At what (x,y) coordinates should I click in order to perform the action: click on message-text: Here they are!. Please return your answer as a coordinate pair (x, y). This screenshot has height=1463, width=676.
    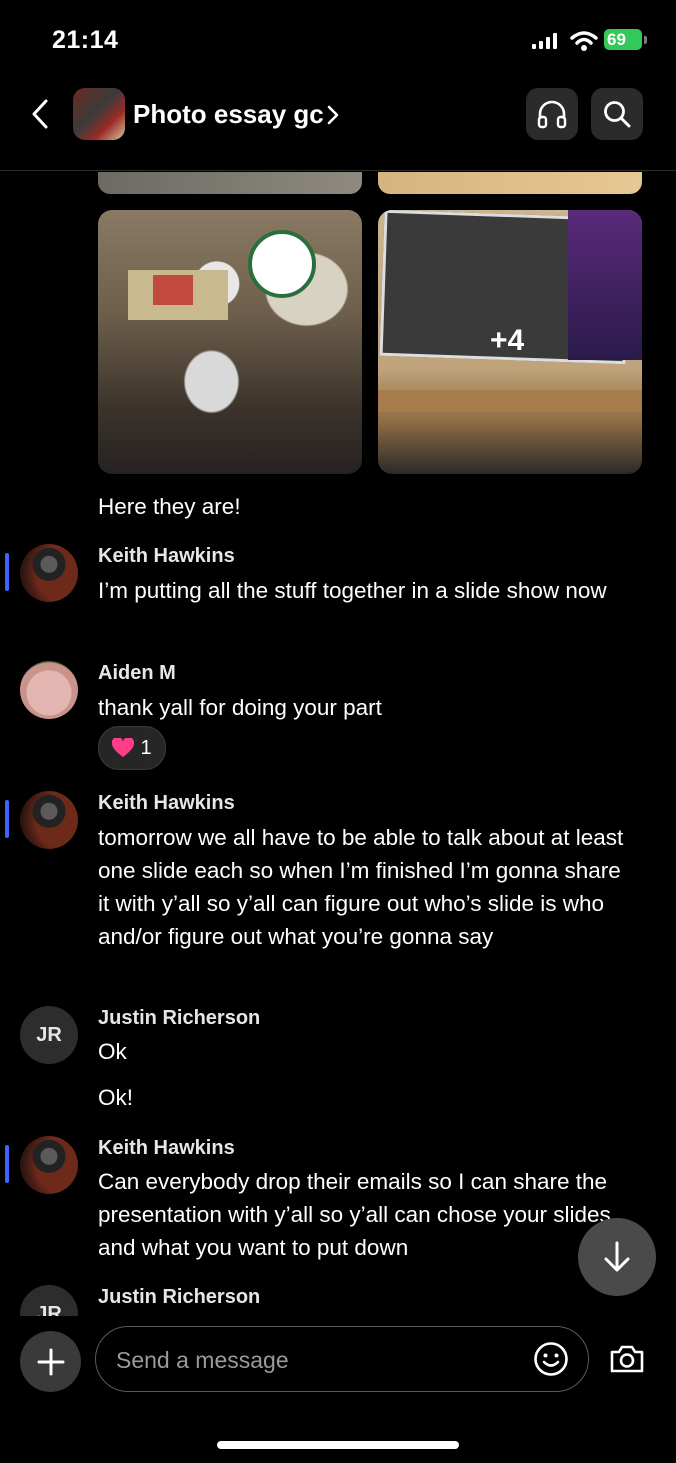
    Looking at the image, I should click on (169, 506).